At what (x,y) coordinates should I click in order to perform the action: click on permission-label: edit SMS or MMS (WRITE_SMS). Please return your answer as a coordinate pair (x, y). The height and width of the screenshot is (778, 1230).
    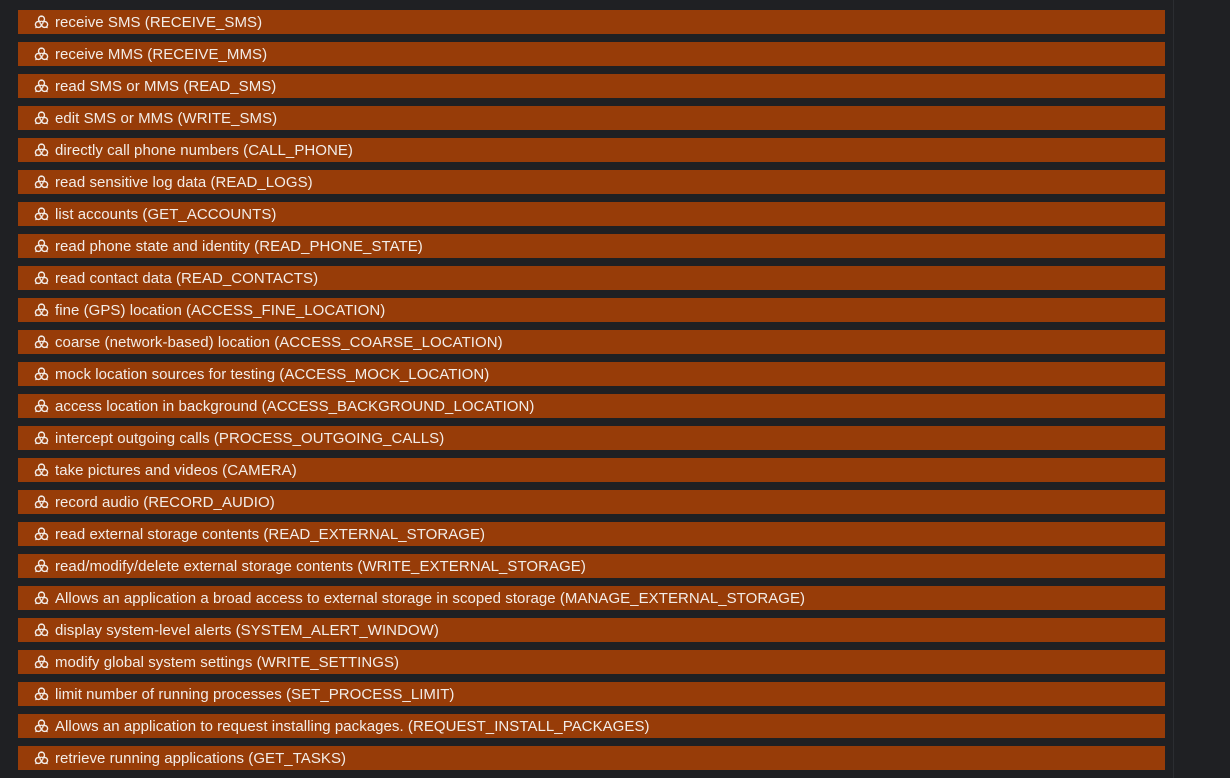
    Looking at the image, I should click on (166, 118).